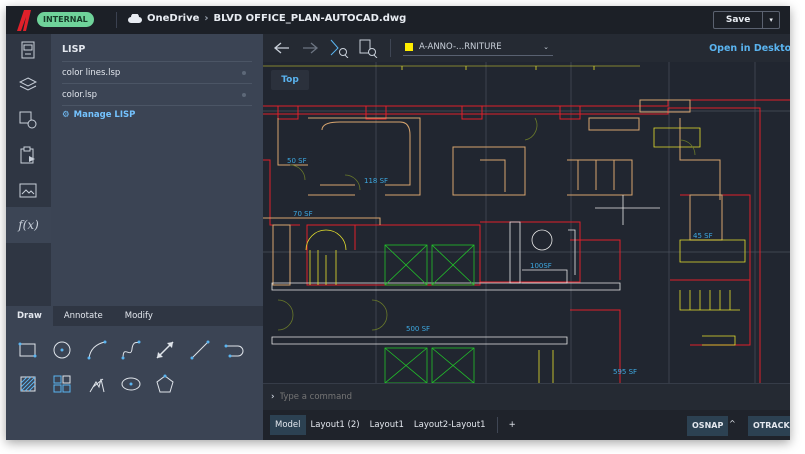 This screenshot has width=805, height=454. I want to click on polygon-tool-icon, so click(165, 384).